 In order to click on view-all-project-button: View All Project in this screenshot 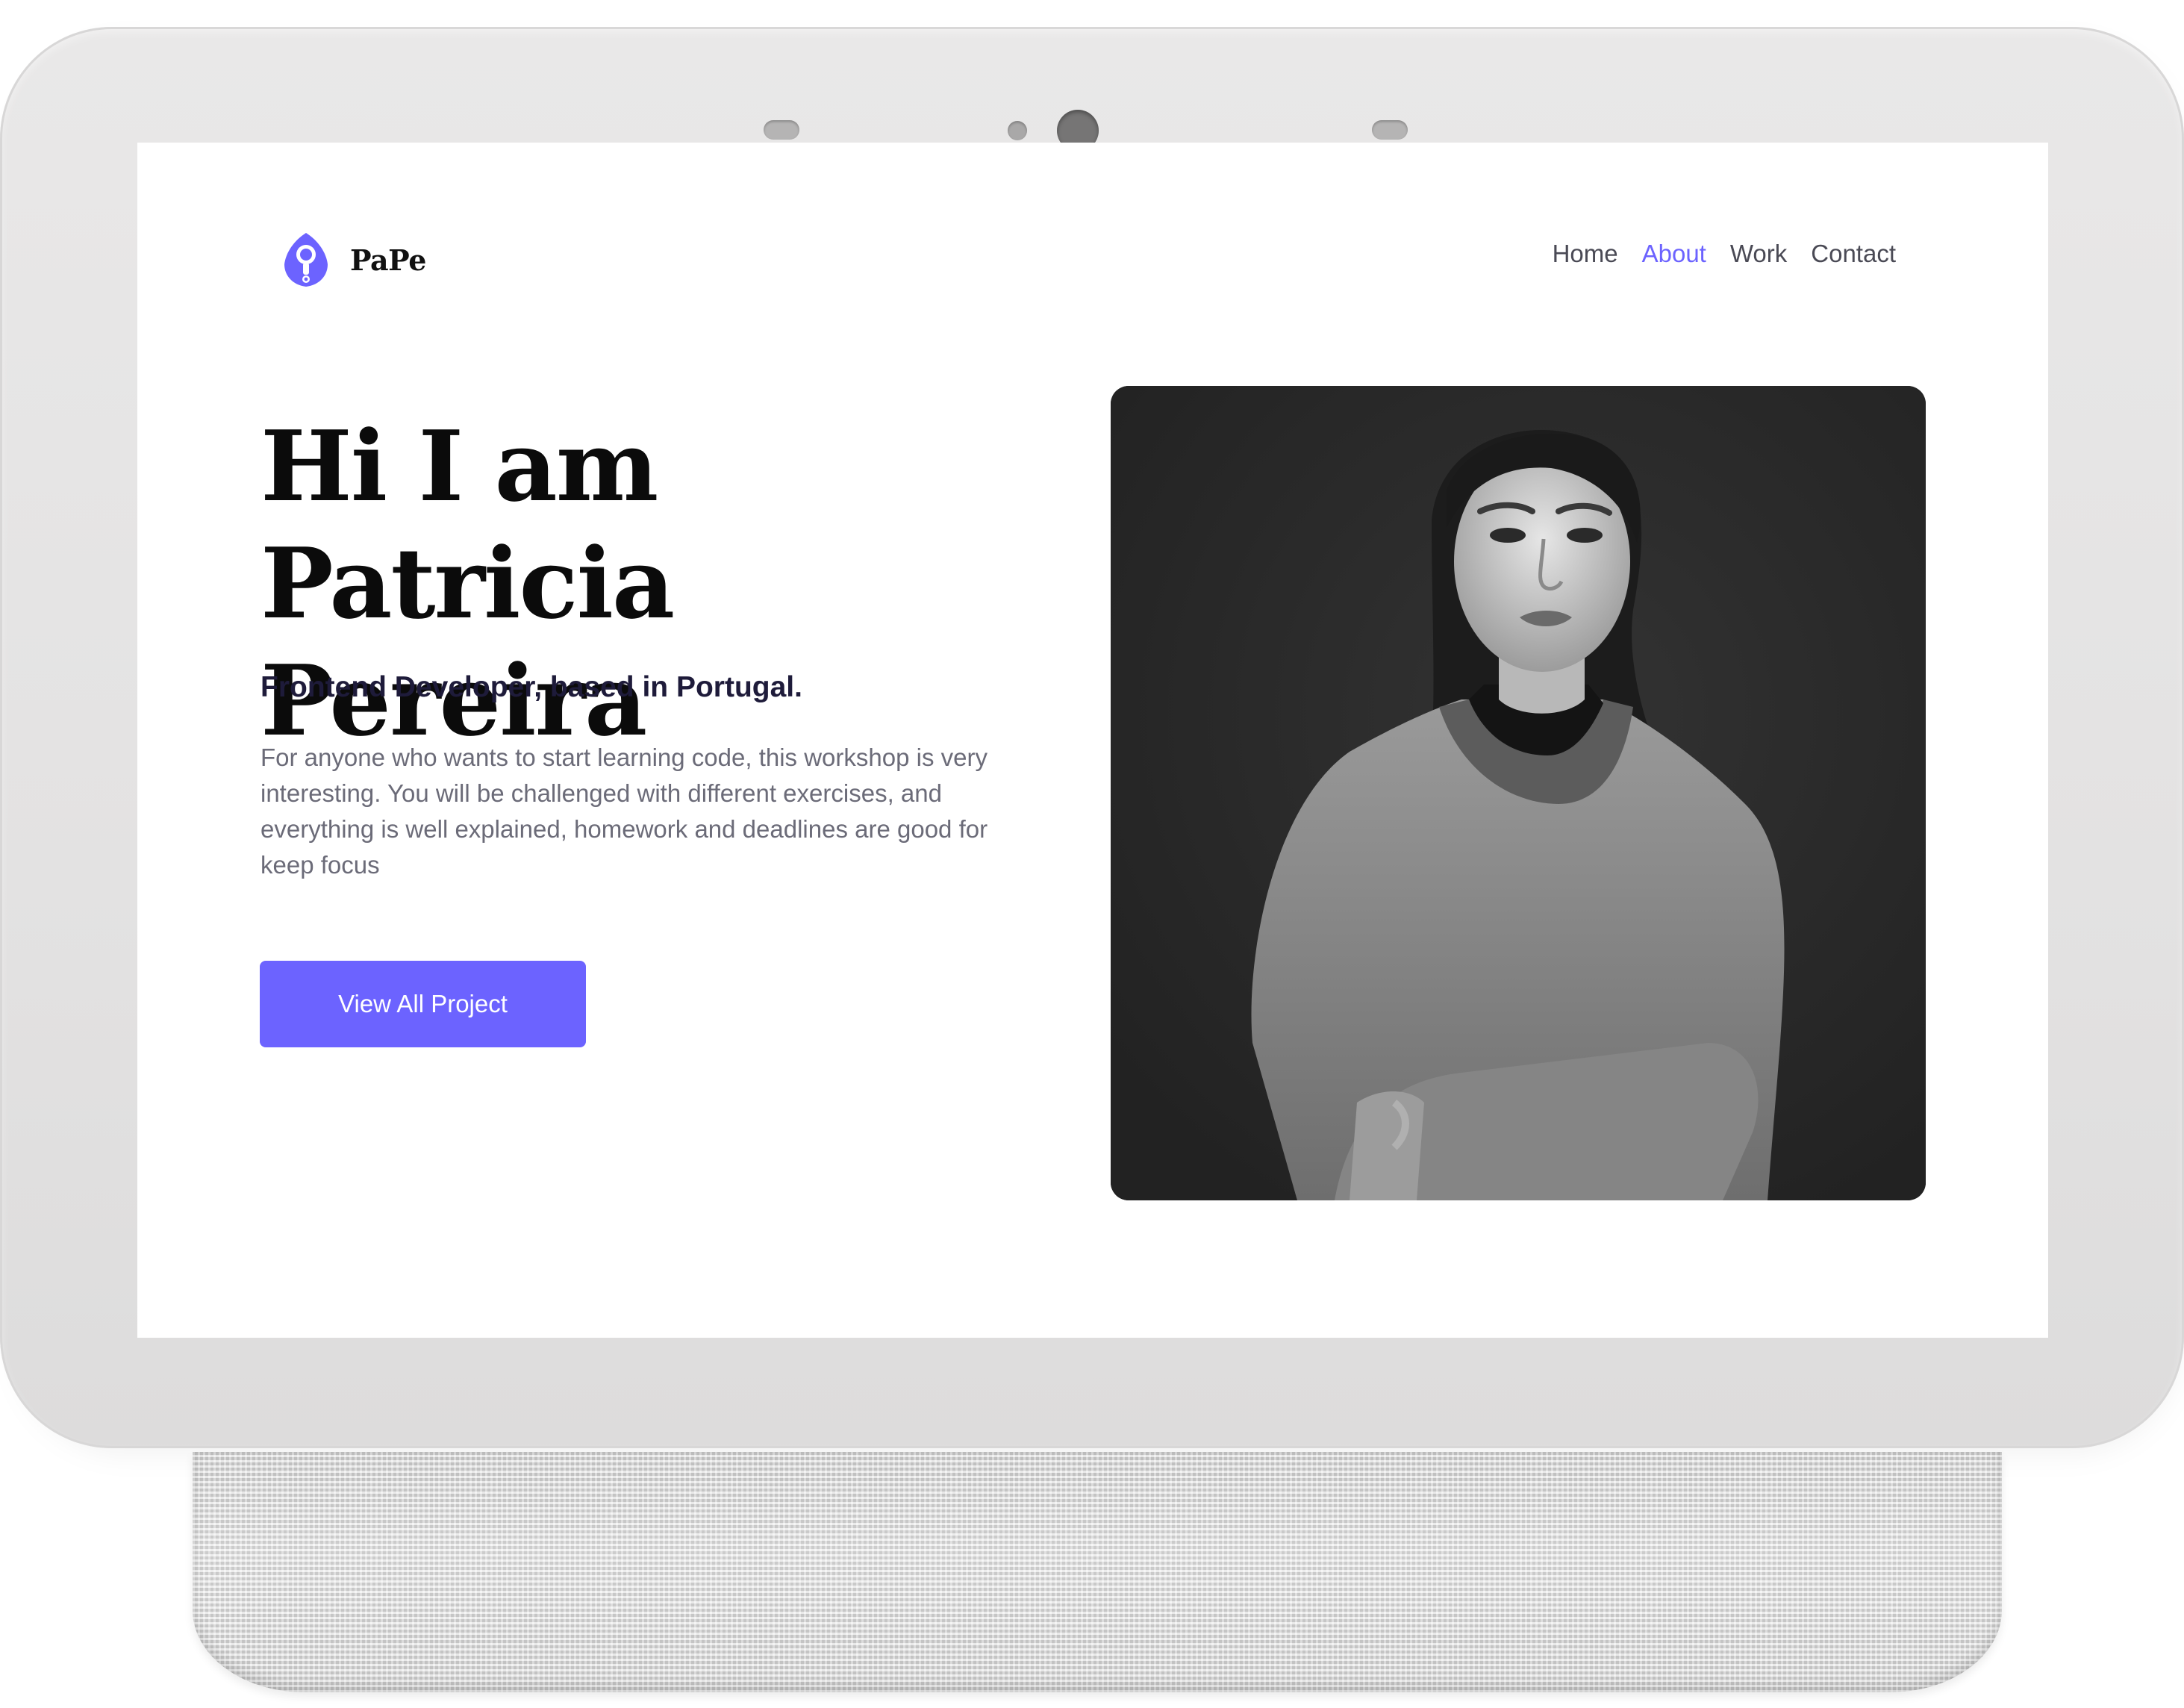, I will do `click(423, 1004)`.